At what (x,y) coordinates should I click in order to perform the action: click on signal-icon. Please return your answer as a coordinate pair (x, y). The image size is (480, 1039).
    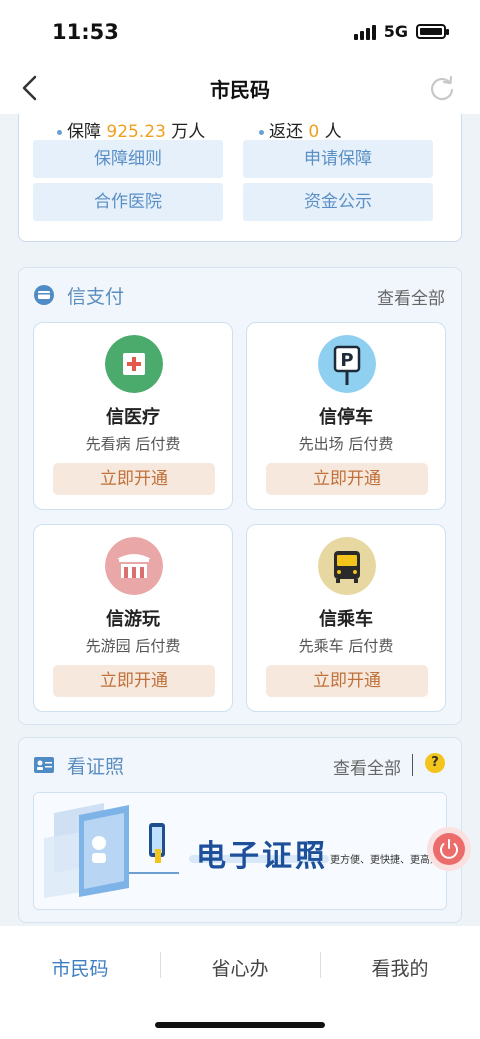
    Looking at the image, I should click on (364, 32).